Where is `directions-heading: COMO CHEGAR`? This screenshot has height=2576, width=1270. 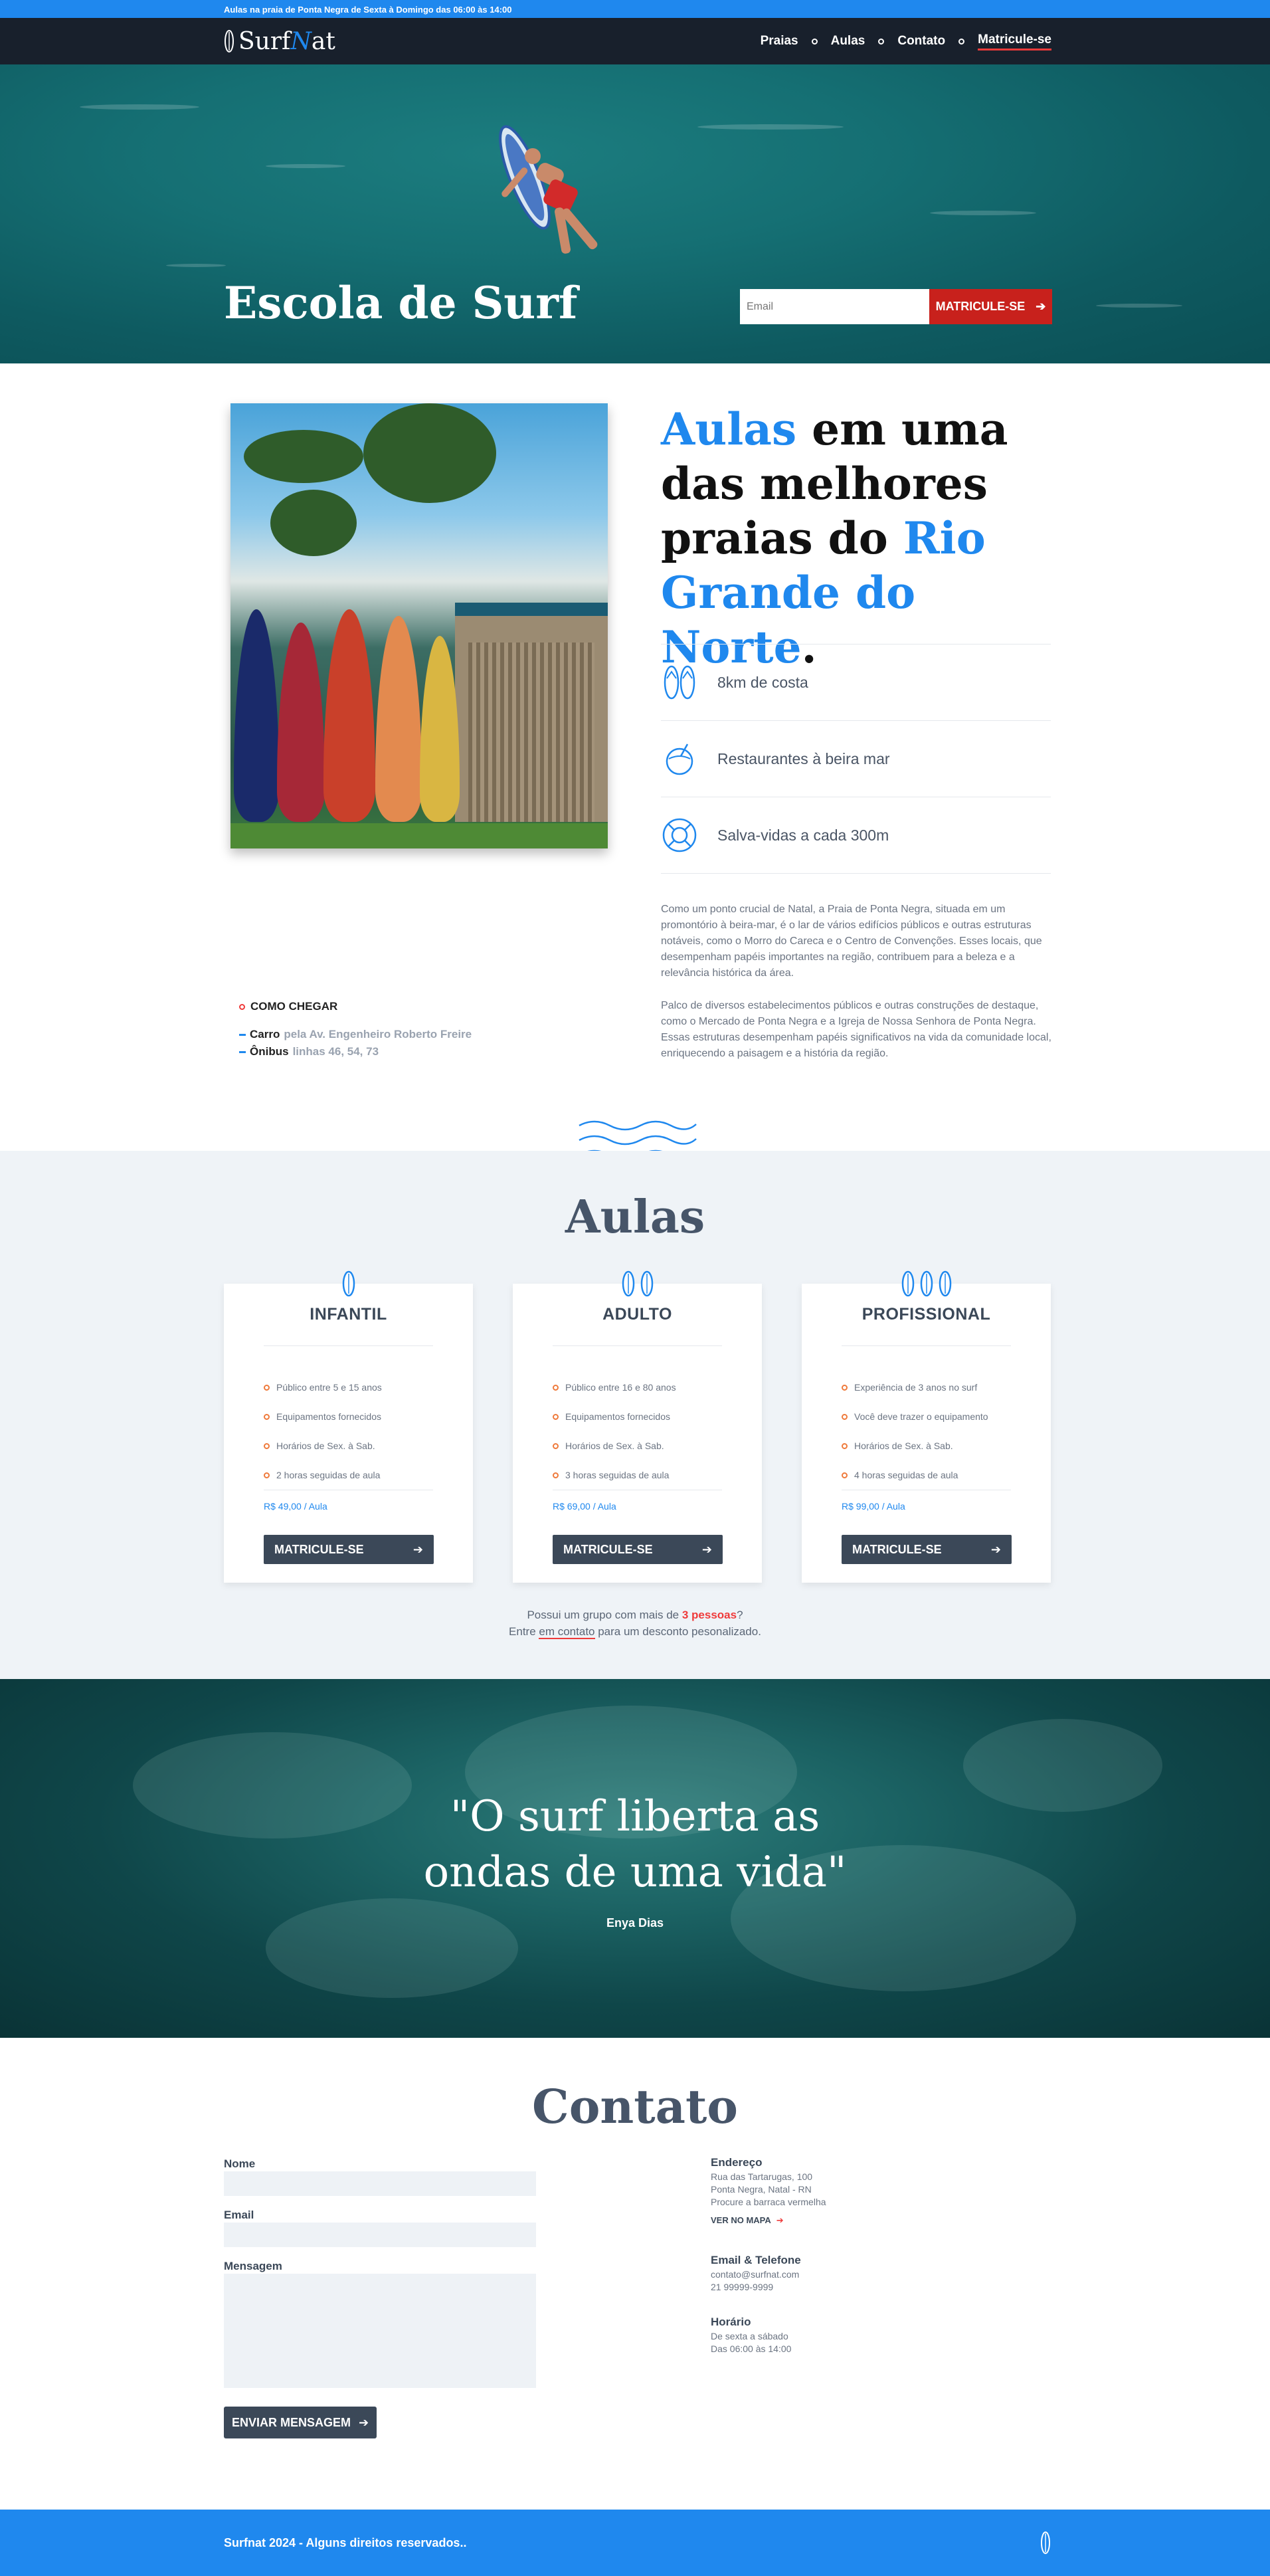
directions-heading: COMO CHEGAR is located at coordinates (294, 1007).